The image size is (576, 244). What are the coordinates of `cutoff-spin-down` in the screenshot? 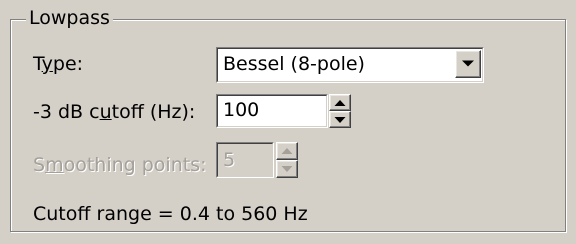 It's located at (340, 119).